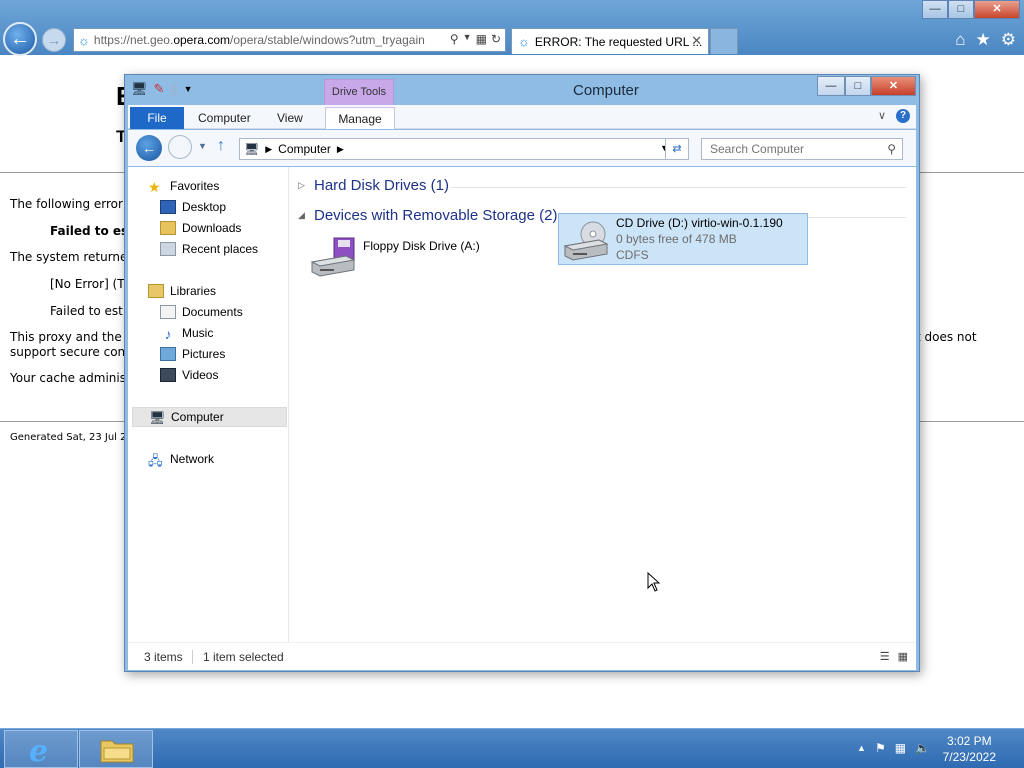  Describe the element at coordinates (373, 185) in the screenshot. I see `group-hard-disk-drives: ▷ Hard Disk Drives (1)` at that location.